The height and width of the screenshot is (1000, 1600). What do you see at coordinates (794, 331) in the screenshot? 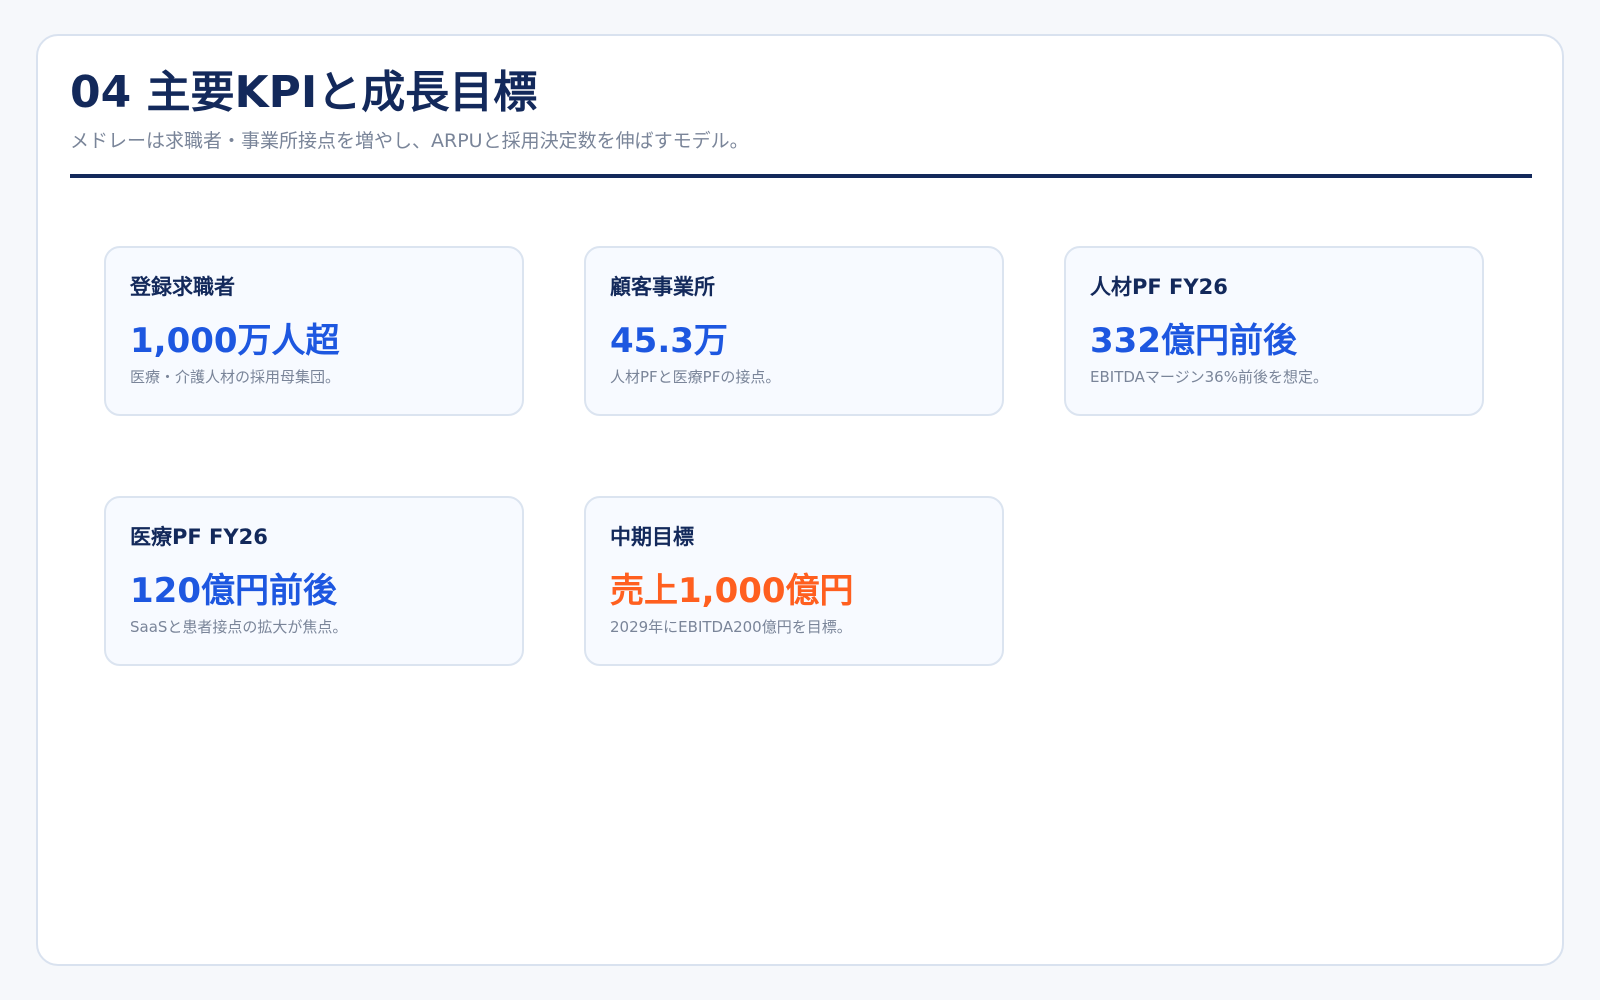
I see `kpi-card-client-facilities: 顧客事業所 45.3万 人材PFと医療PFの接点。` at bounding box center [794, 331].